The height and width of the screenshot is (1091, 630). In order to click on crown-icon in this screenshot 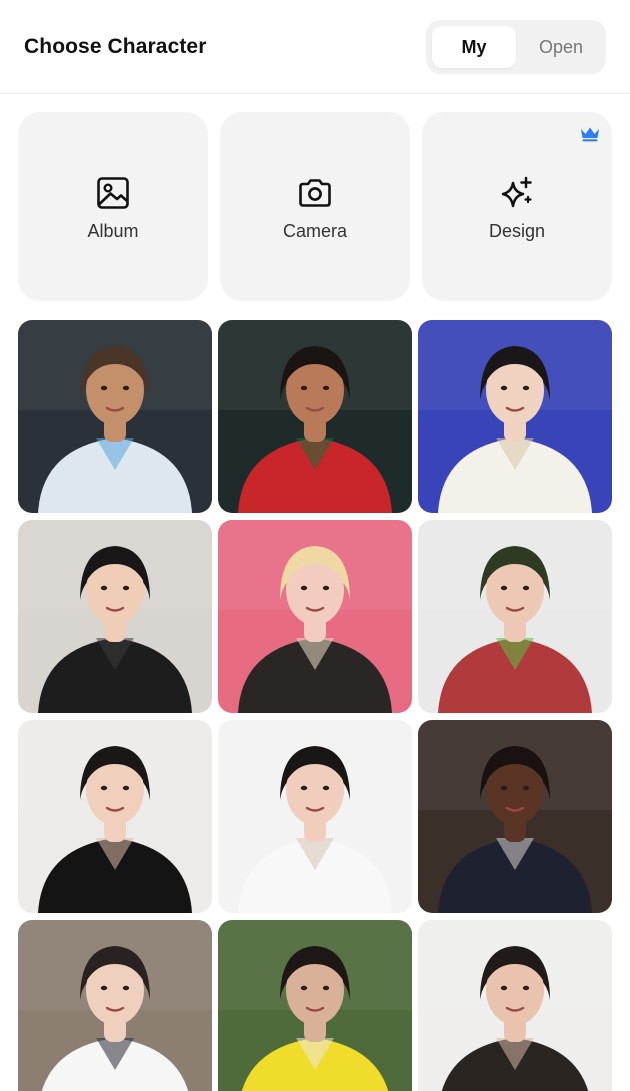, I will do `click(590, 134)`.